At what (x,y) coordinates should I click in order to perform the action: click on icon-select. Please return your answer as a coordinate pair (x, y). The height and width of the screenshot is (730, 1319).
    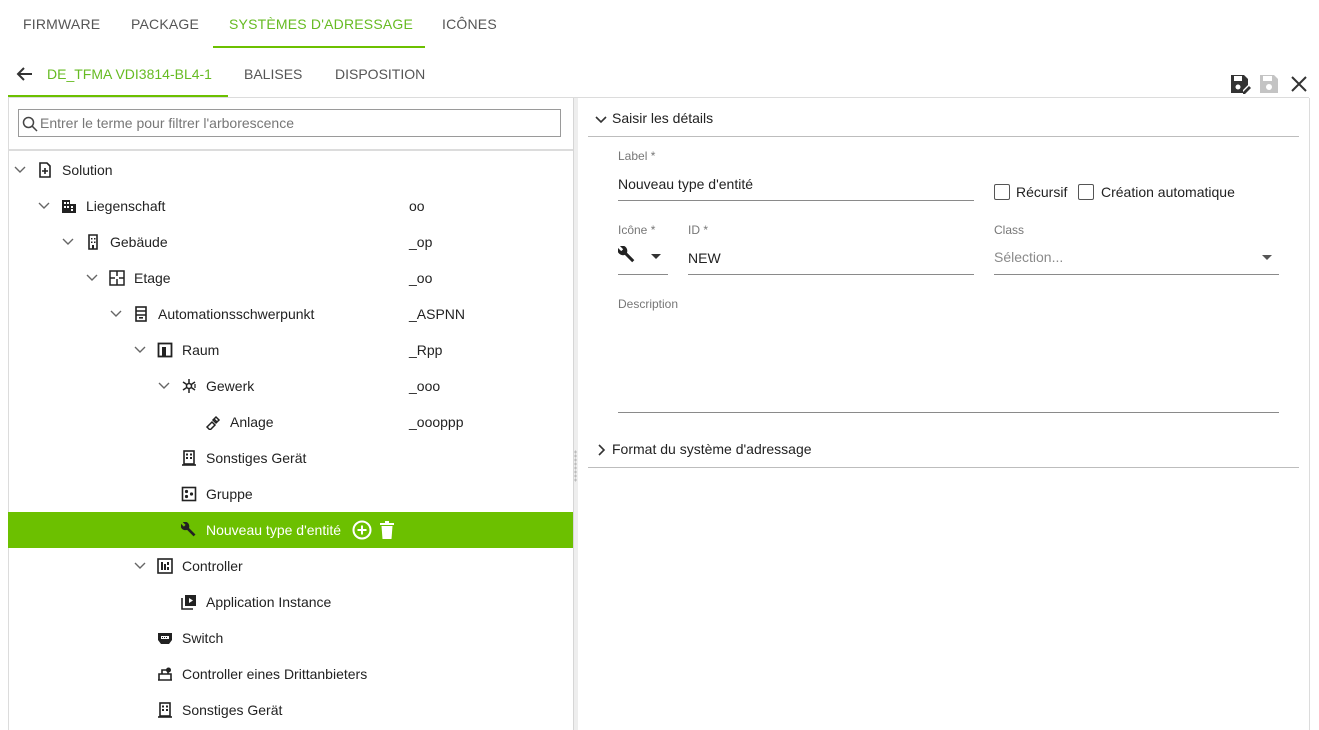
    Looking at the image, I should click on (643, 258).